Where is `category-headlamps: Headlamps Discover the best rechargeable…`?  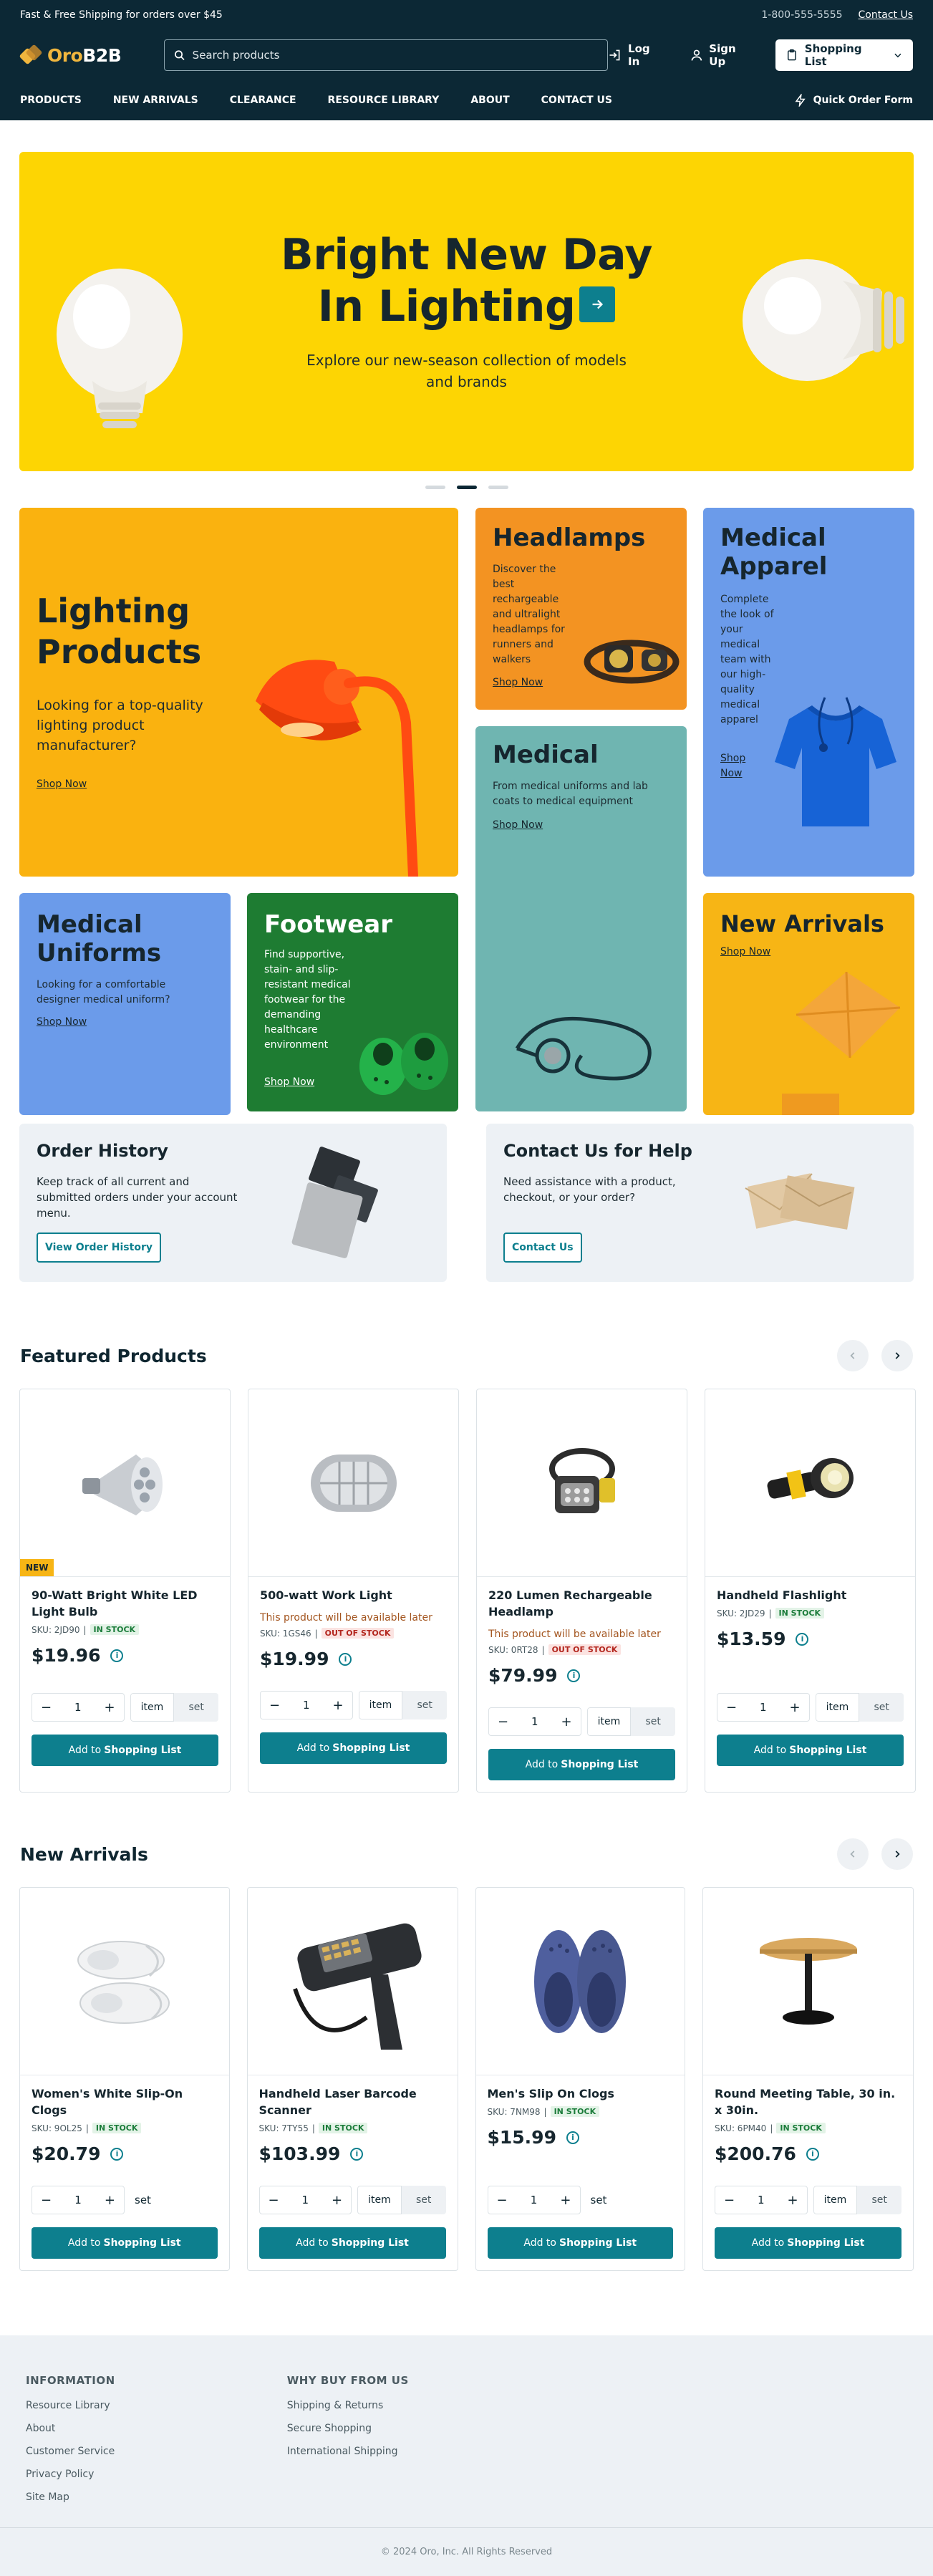
category-headlamps: Headlamps Discover the best rechargeable… is located at coordinates (581, 609).